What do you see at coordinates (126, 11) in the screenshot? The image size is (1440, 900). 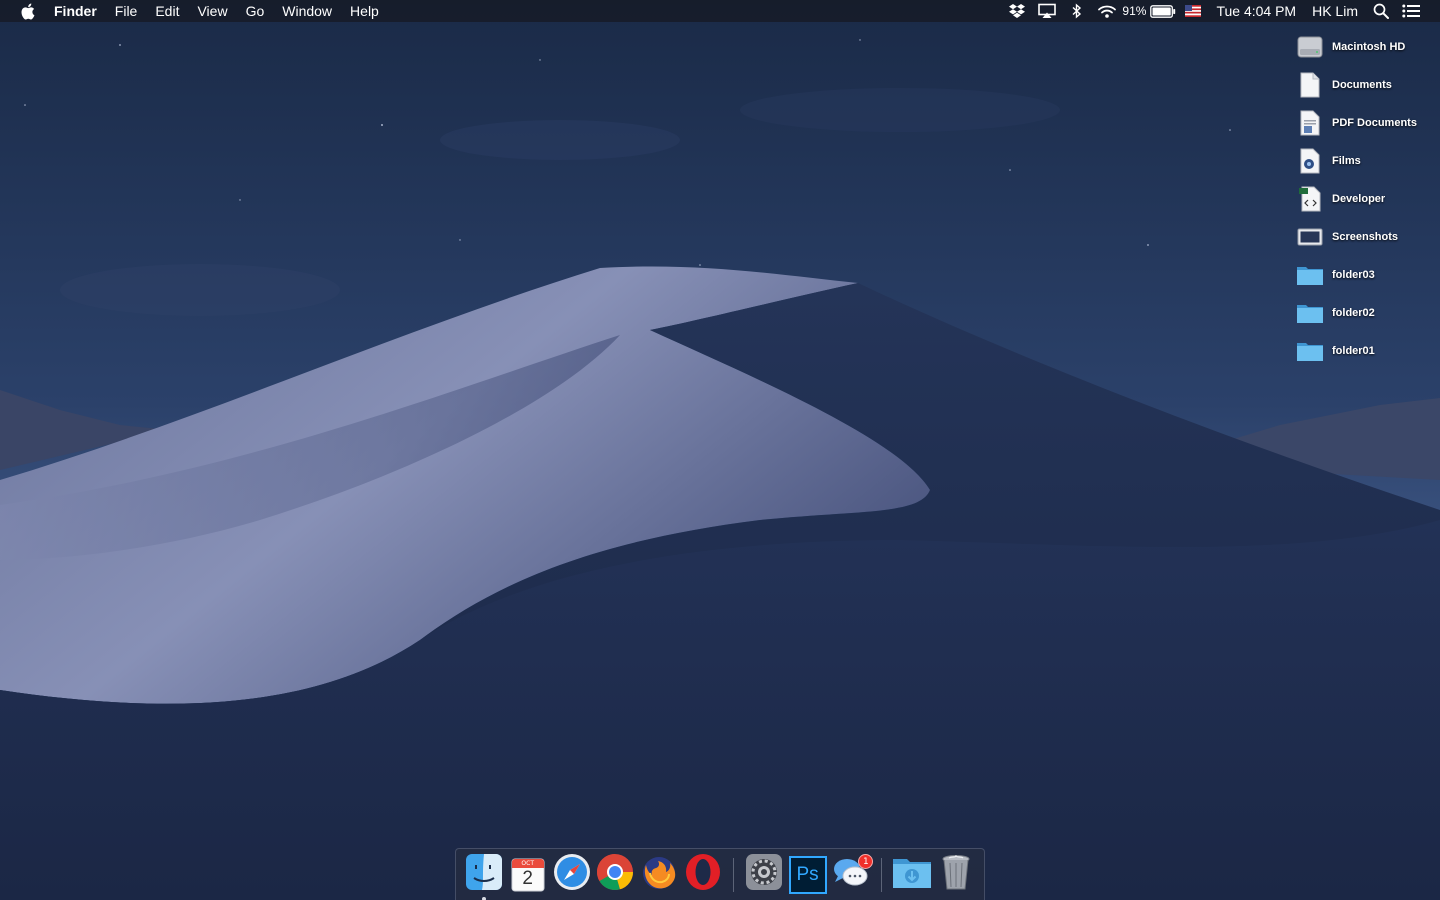 I see `menu-file: File` at bounding box center [126, 11].